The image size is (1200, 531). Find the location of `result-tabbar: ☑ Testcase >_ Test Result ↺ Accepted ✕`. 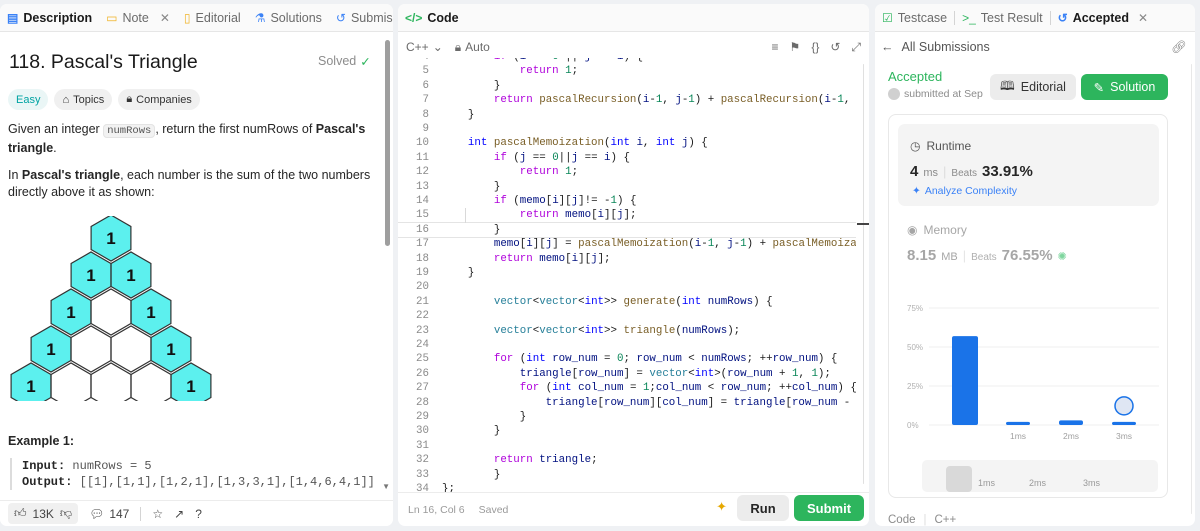

result-tabbar: ☑ Testcase >_ Test Result ↺ Accepted ✕ is located at coordinates (1035, 18).